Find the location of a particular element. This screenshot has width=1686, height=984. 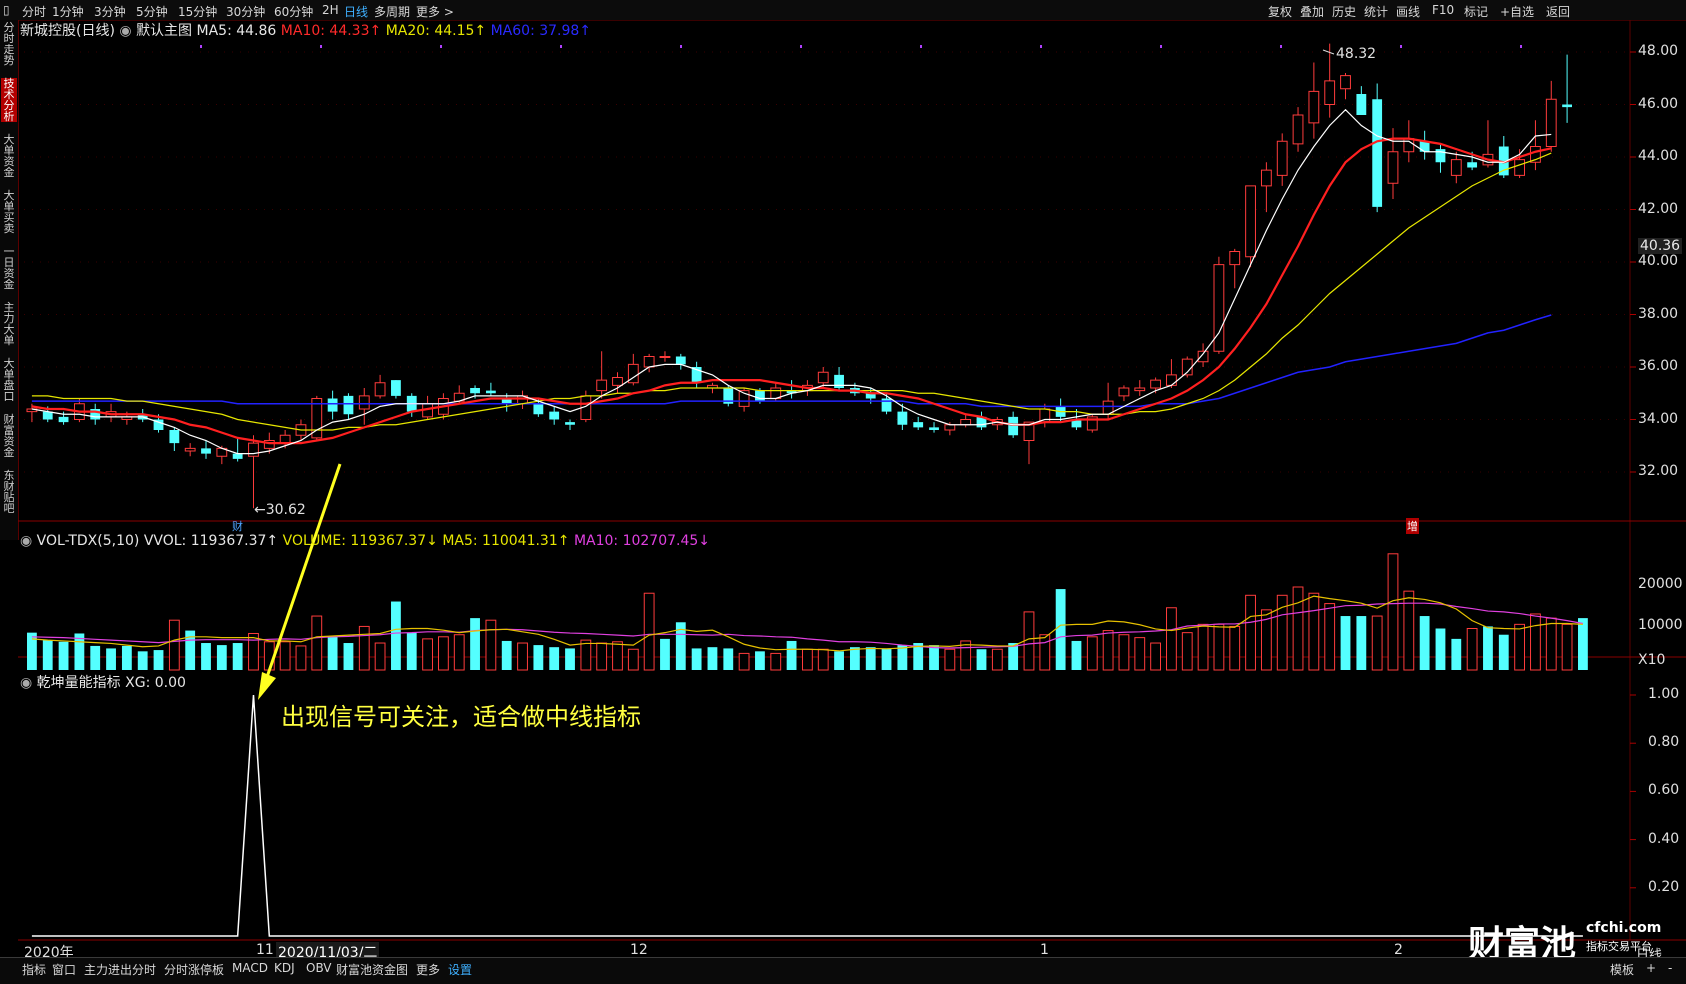

low-price-label: ←30.62 is located at coordinates (280, 510).